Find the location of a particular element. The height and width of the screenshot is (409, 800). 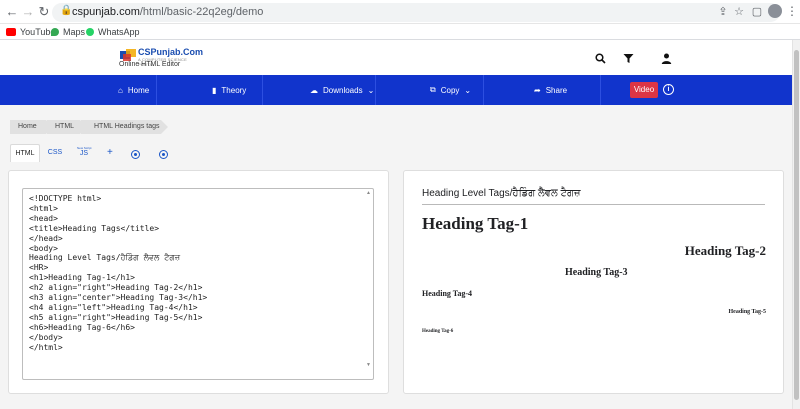

tab-html: HTML is located at coordinates (25, 153).